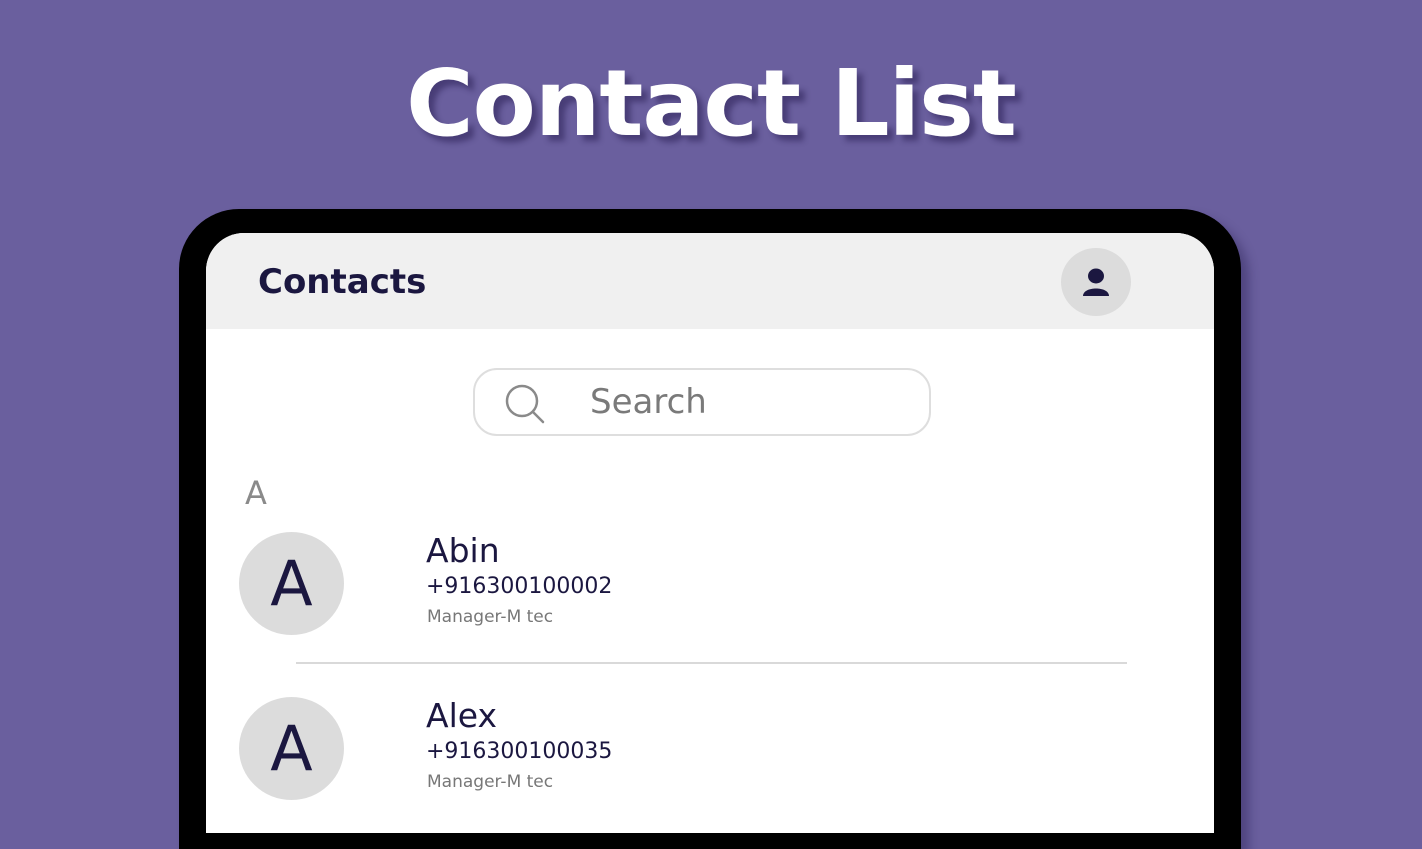 Image resolution: width=1422 pixels, height=849 pixels. What do you see at coordinates (519, 751) in the screenshot?
I see `contact-phone: +916300100035` at bounding box center [519, 751].